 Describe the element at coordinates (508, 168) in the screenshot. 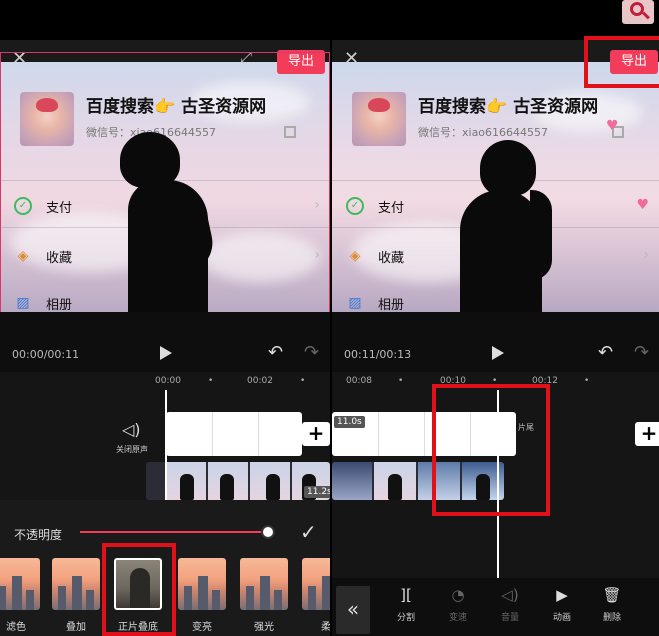

I see `girl-silhouette` at that location.